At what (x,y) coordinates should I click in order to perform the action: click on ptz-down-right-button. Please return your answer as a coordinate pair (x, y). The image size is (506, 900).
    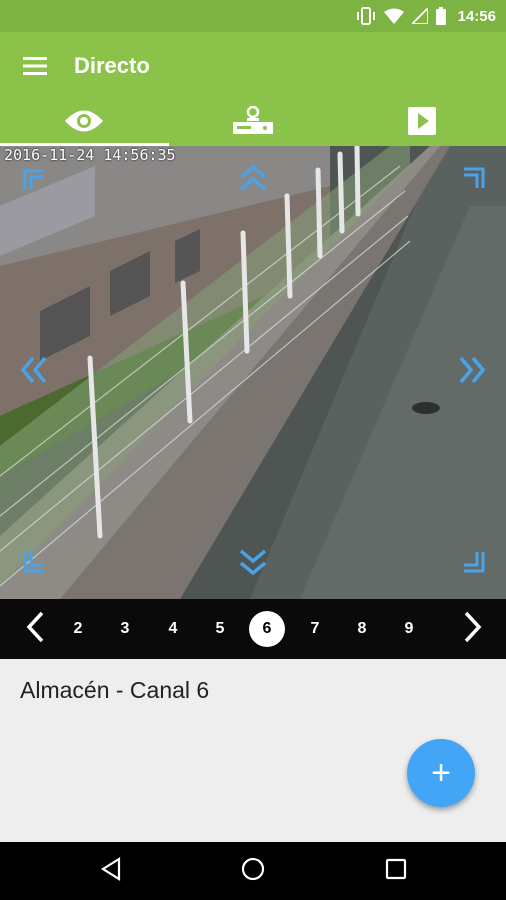
    Looking at the image, I should click on (474, 564).